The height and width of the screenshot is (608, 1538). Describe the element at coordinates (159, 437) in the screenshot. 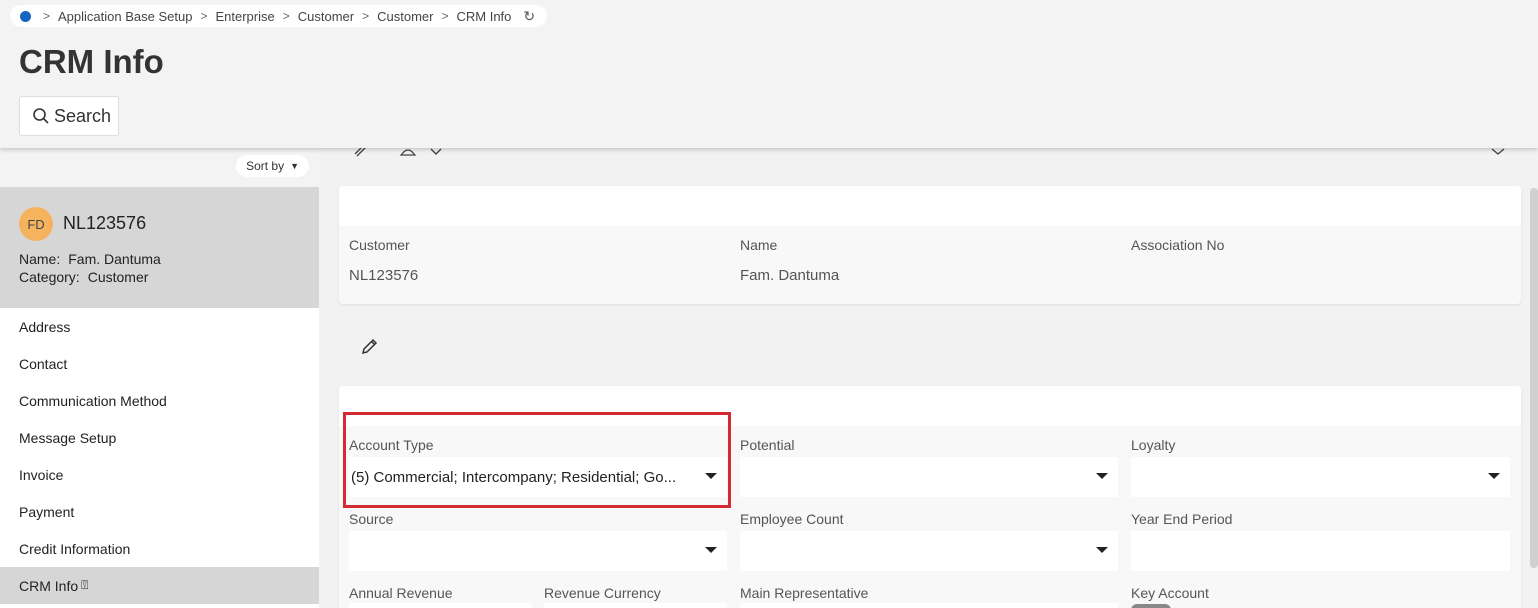

I see `nav-item-message-setup: Message Setup` at that location.